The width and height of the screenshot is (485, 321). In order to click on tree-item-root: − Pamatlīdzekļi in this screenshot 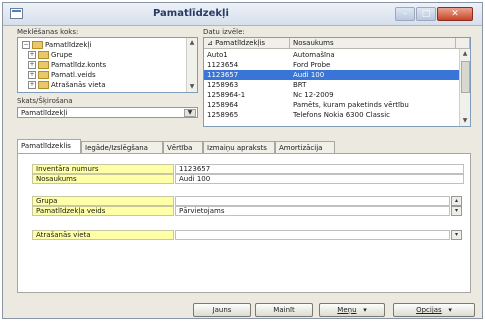, I will do `click(56, 45)`.